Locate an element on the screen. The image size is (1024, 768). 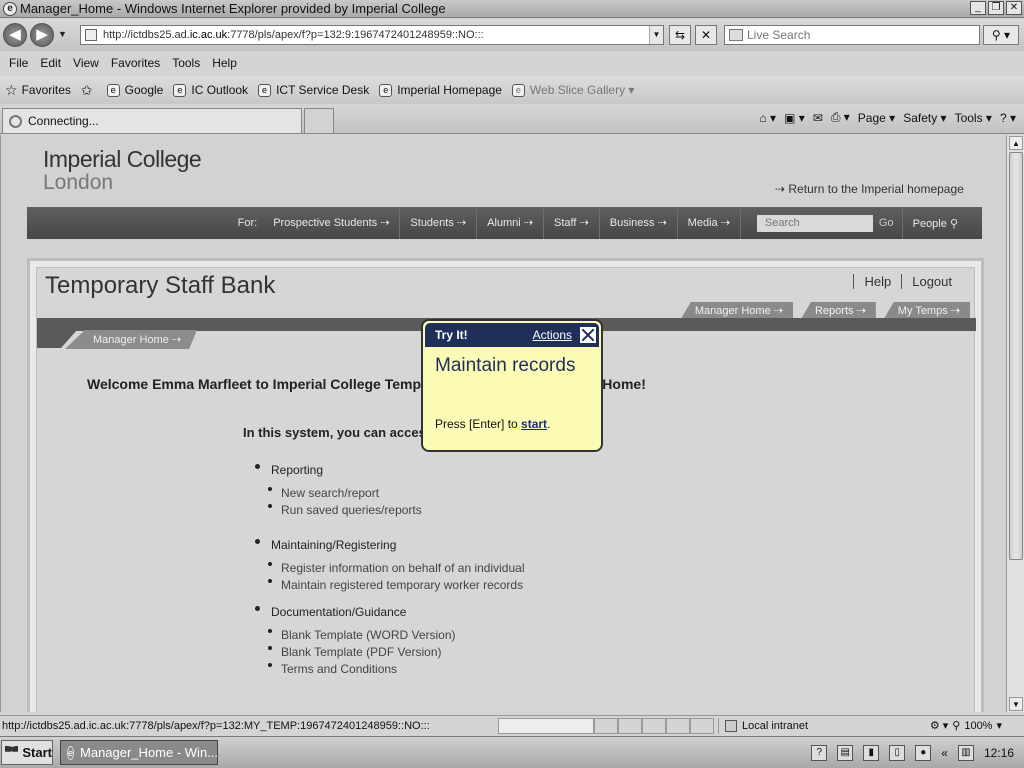
star-icon: ☆ is located at coordinates (11, 89).